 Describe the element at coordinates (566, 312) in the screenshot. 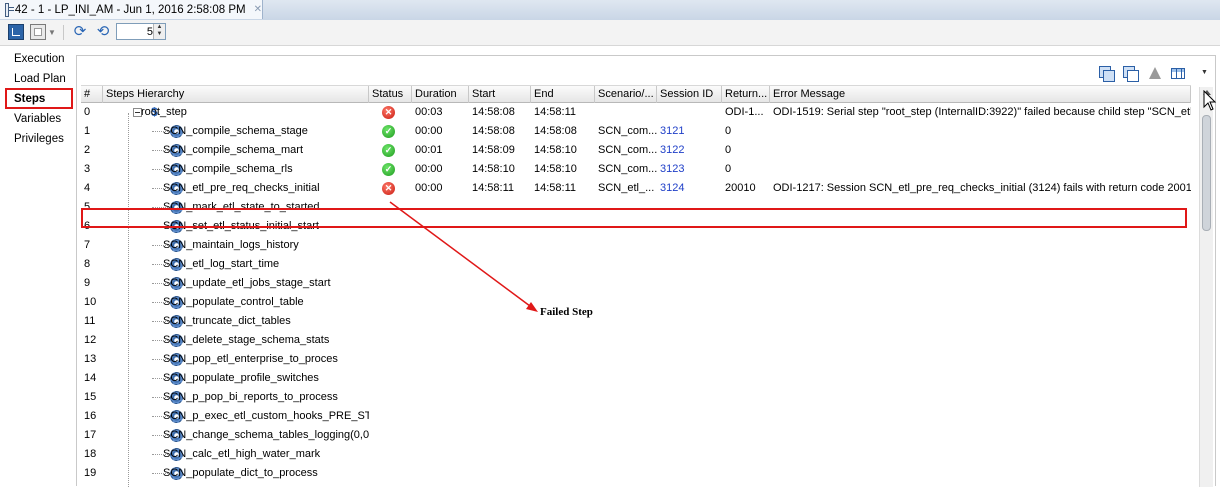

I see `failed-step-label: Failed Step` at that location.